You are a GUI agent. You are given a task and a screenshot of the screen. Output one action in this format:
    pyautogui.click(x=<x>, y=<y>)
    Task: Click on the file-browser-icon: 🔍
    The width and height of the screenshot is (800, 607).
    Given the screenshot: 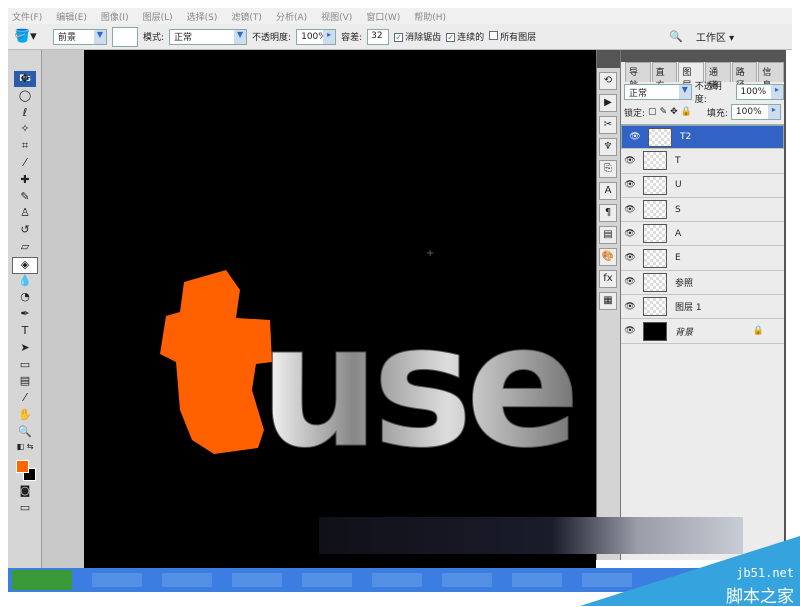 What is the action you would take?
    pyautogui.click(x=676, y=36)
    